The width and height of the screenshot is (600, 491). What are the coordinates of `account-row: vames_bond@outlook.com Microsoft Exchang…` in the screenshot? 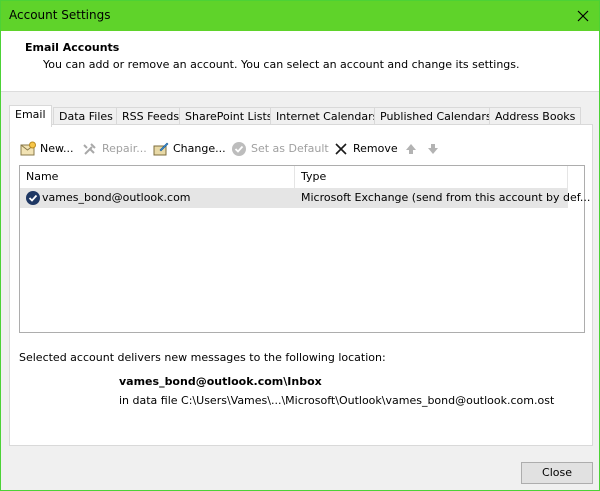 It's located at (305, 198).